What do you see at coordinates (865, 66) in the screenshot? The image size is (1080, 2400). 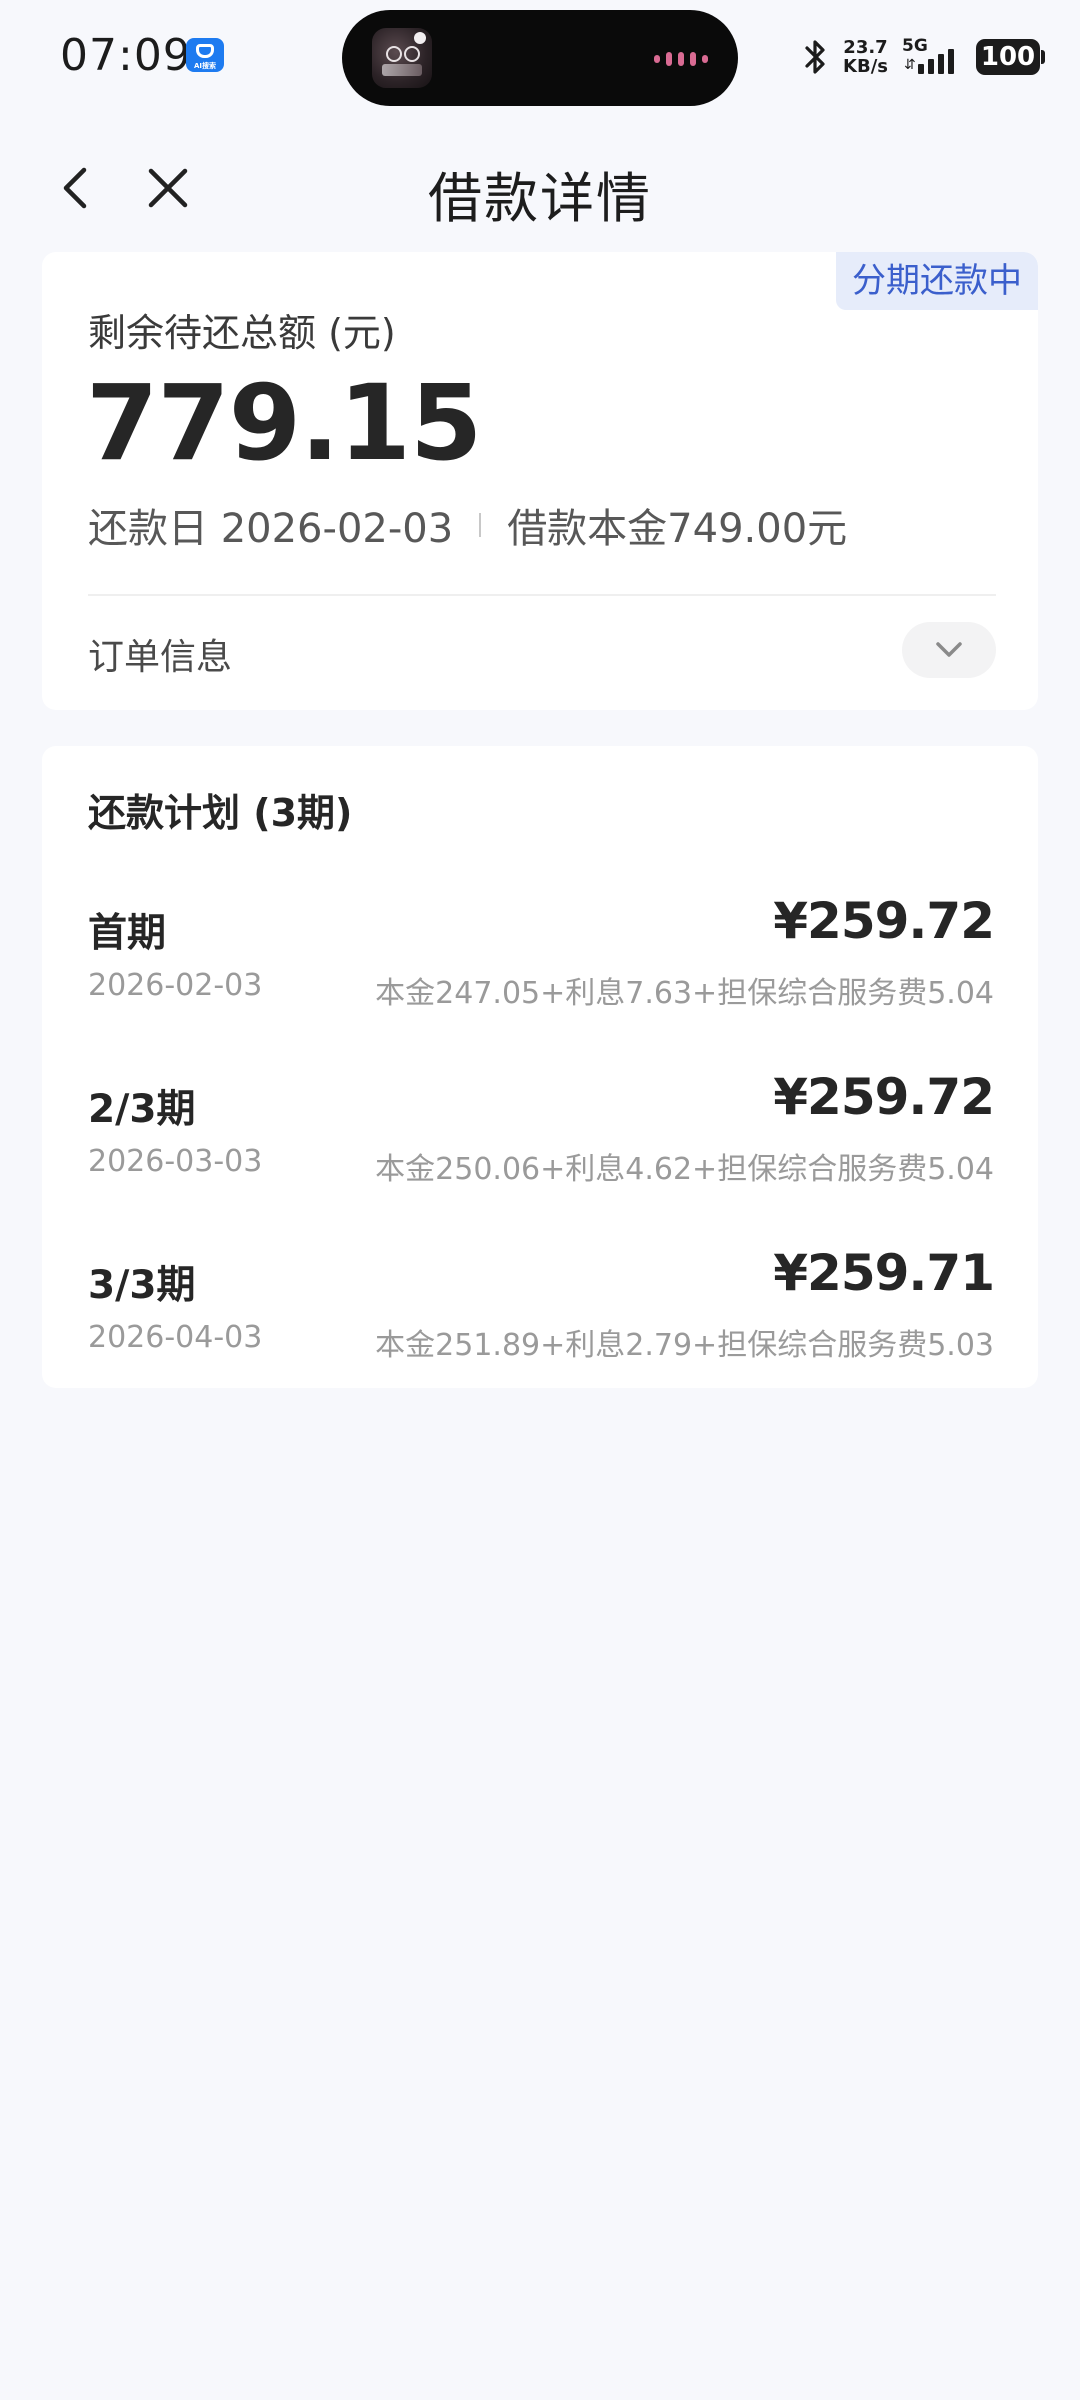 I see `network-speed-unit: KB/s` at bounding box center [865, 66].